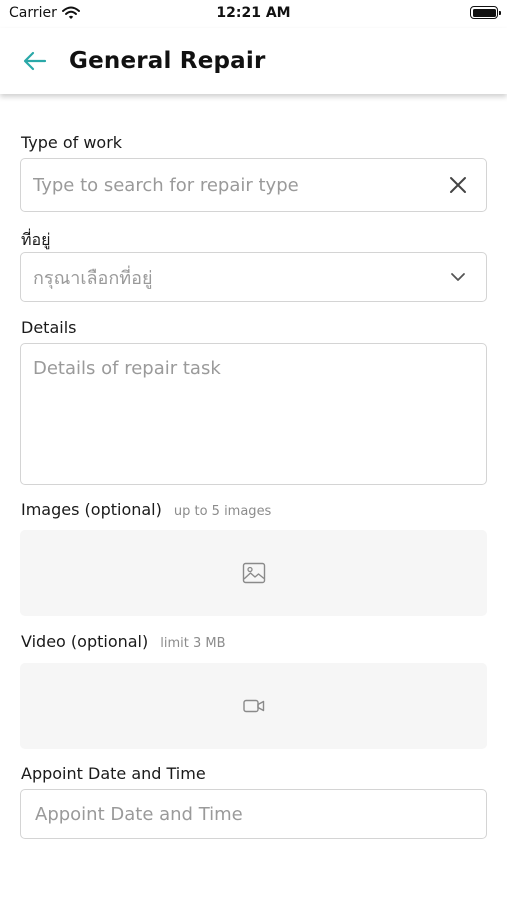 The height and width of the screenshot is (900, 507). I want to click on repair-type-search-input: Type to search for repair type, so click(253, 185).